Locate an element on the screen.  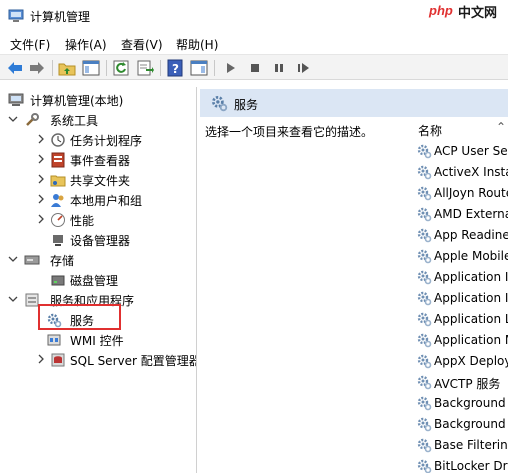
service-row: AppX Deploy is located at coordinates (461, 361).